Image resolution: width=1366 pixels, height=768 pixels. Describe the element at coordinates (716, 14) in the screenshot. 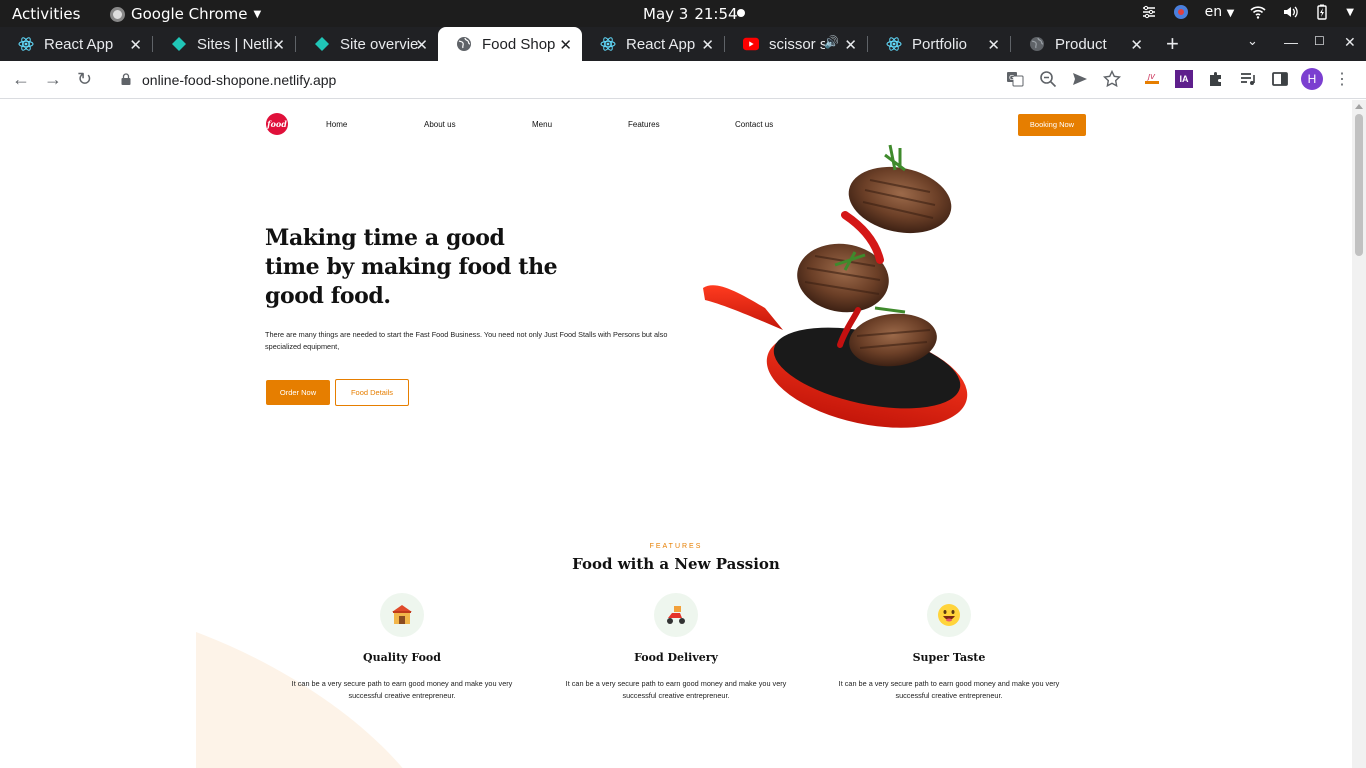

I see `clock-time: 21:54` at that location.